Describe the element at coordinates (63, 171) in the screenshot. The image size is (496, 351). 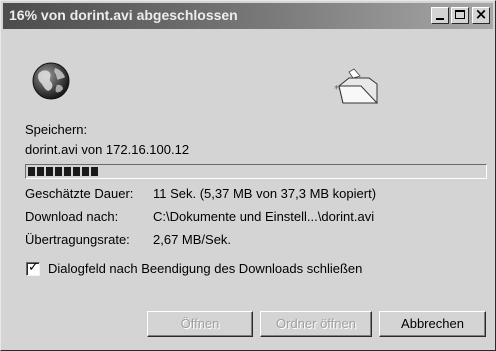
I see `progress-fill` at that location.